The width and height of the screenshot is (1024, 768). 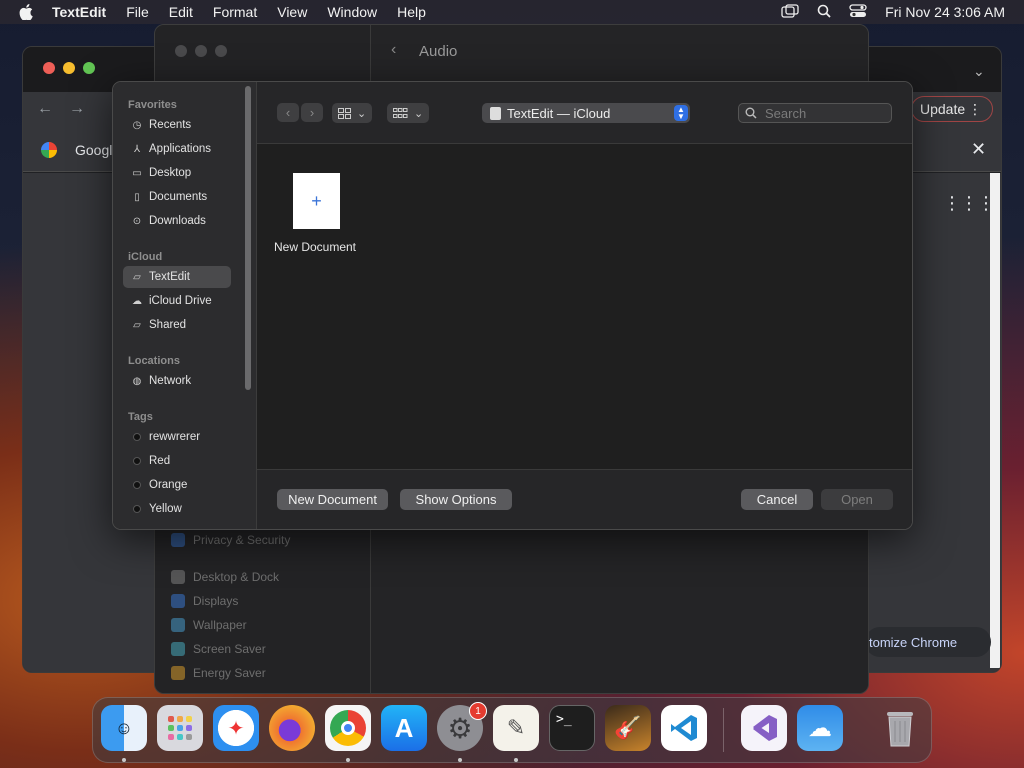 What do you see at coordinates (559, 113) in the screenshot?
I see `location-label: TextEdit — iCloud` at bounding box center [559, 113].